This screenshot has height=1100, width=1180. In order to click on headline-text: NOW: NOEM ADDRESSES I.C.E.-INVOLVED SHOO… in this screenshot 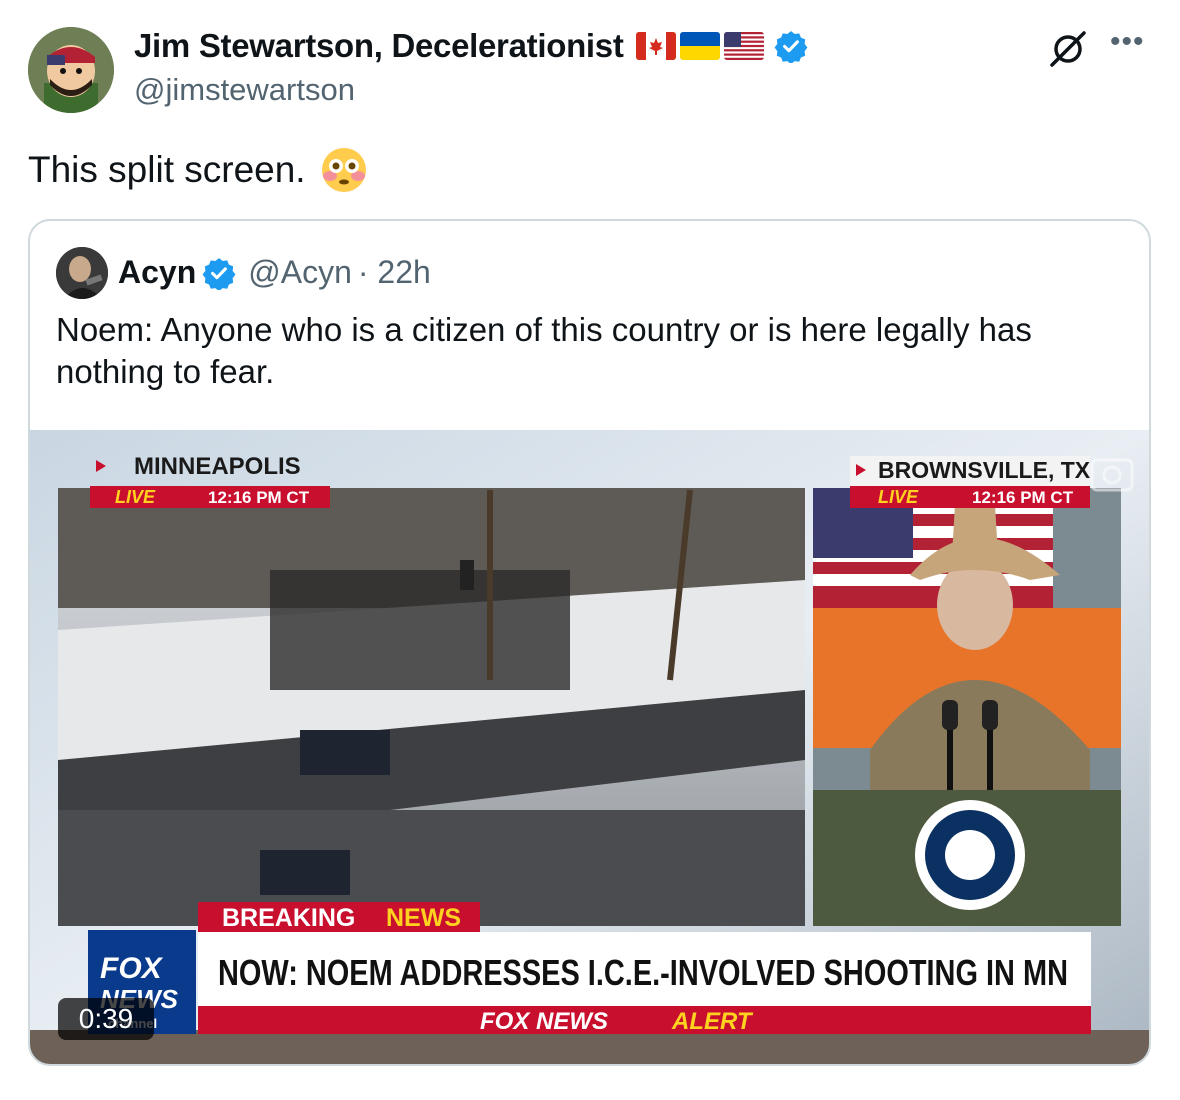, I will do `click(643, 972)`.